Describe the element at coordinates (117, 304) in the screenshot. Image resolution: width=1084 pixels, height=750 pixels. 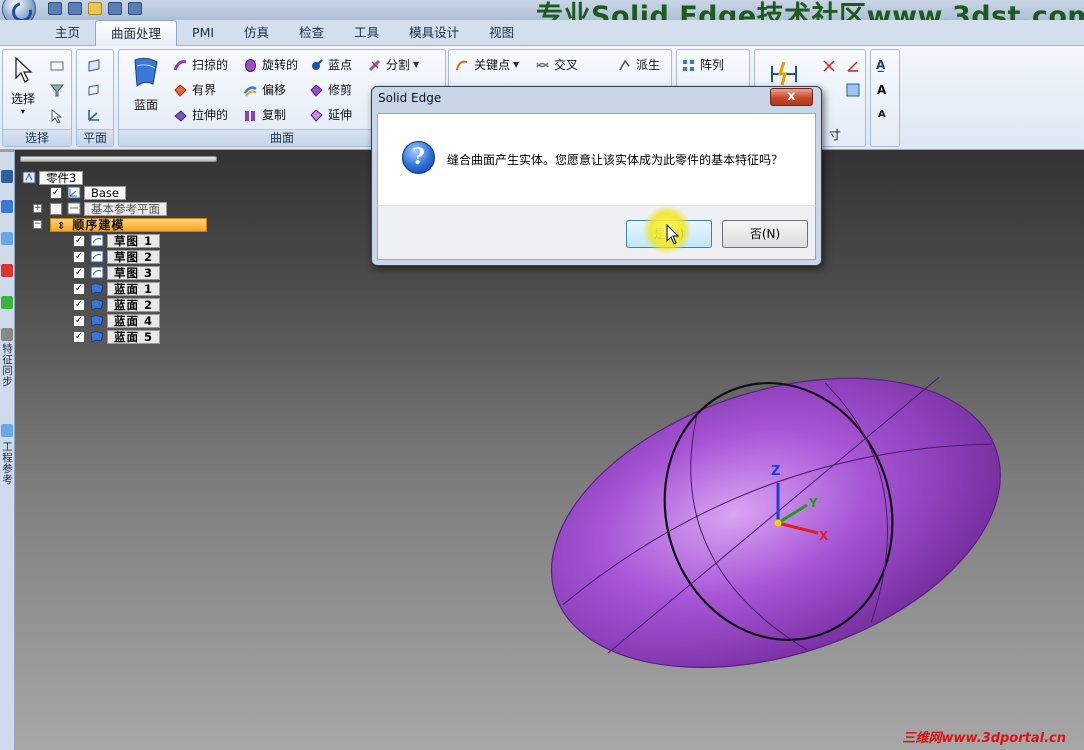
I see `tree-item: ✓ 蓝面 2` at that location.